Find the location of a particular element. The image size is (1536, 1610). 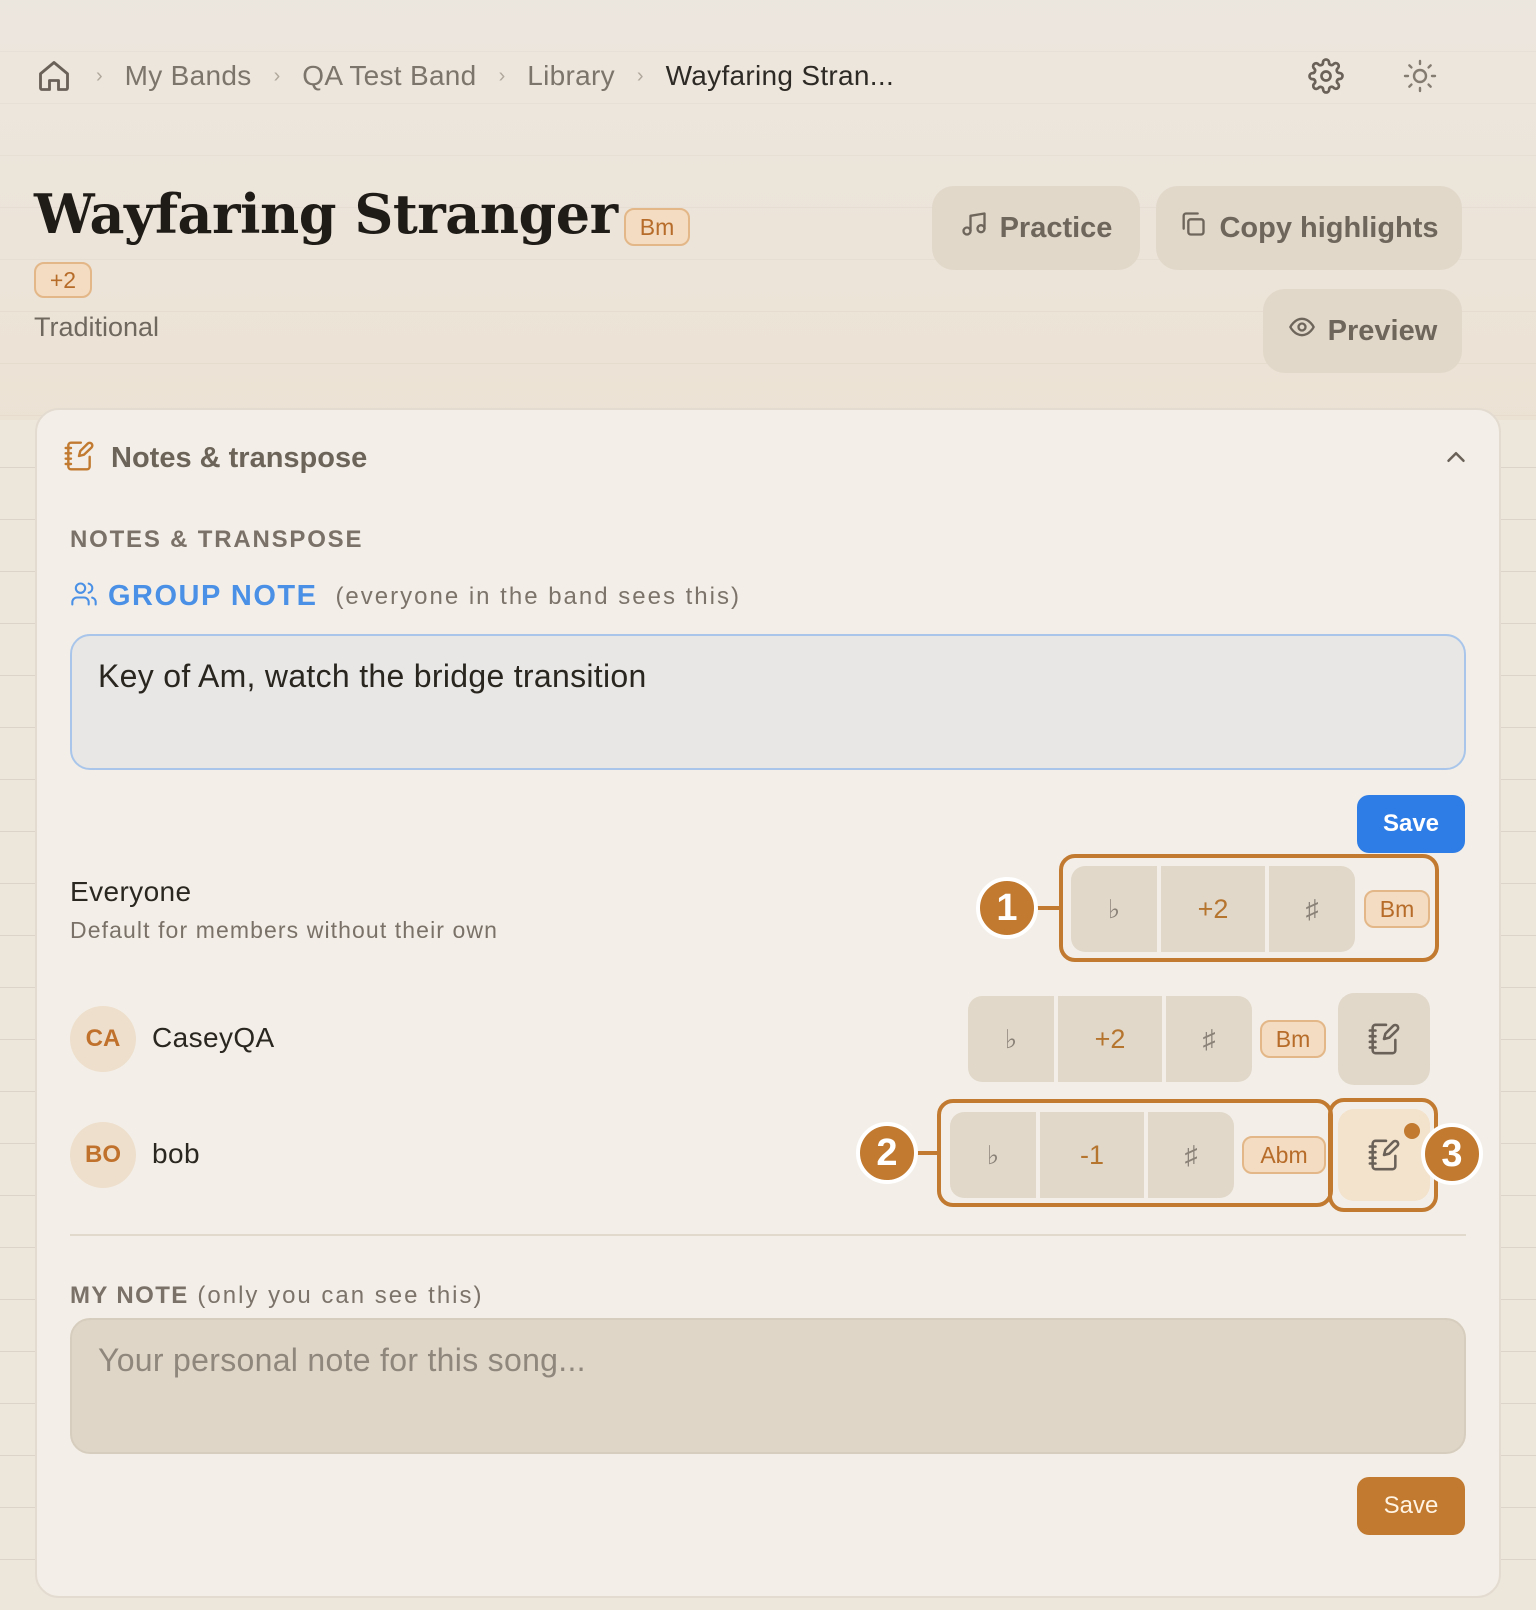

preview-label: Preview is located at coordinates (1382, 330).